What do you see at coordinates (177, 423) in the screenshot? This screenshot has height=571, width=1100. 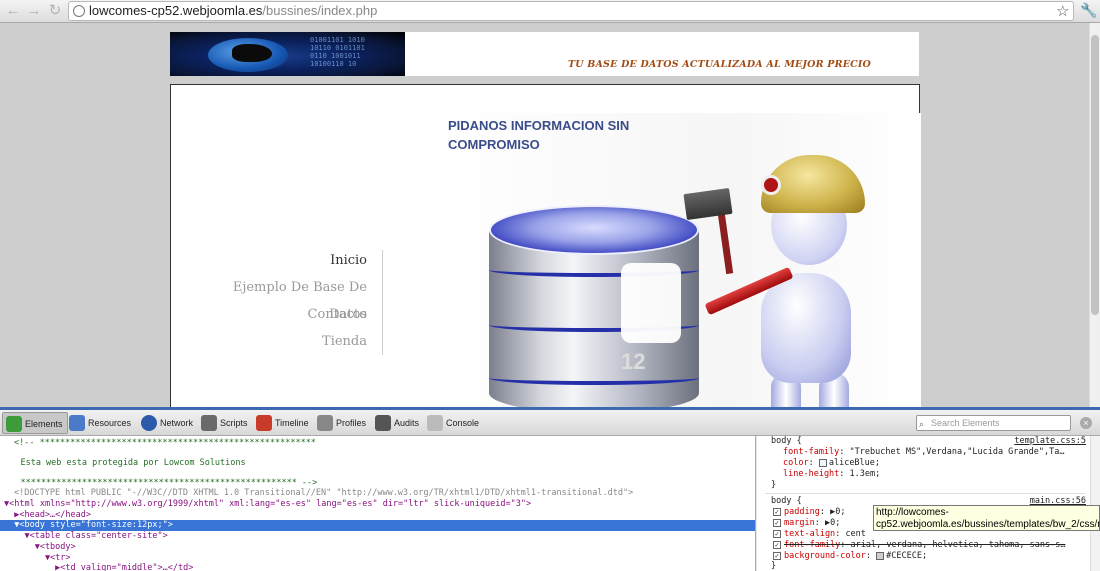 I see `tab-label: Network` at bounding box center [177, 423].